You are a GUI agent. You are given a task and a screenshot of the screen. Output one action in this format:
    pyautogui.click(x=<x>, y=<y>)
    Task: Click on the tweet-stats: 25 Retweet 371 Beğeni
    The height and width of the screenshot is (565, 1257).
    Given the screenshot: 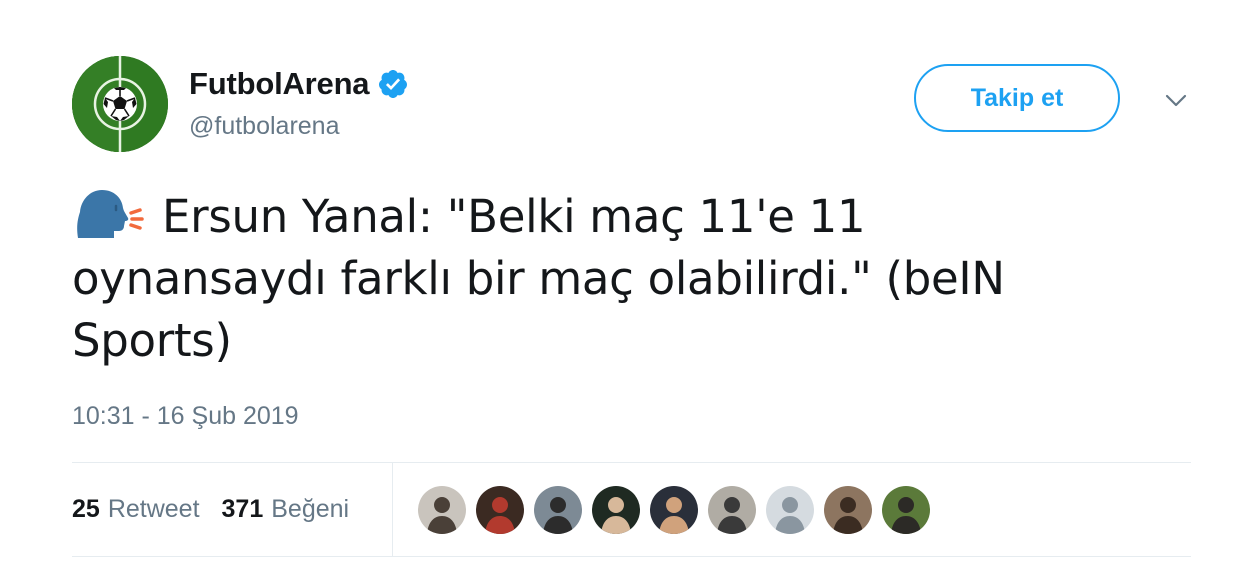 What is the action you would take?
    pyautogui.click(x=221, y=509)
    